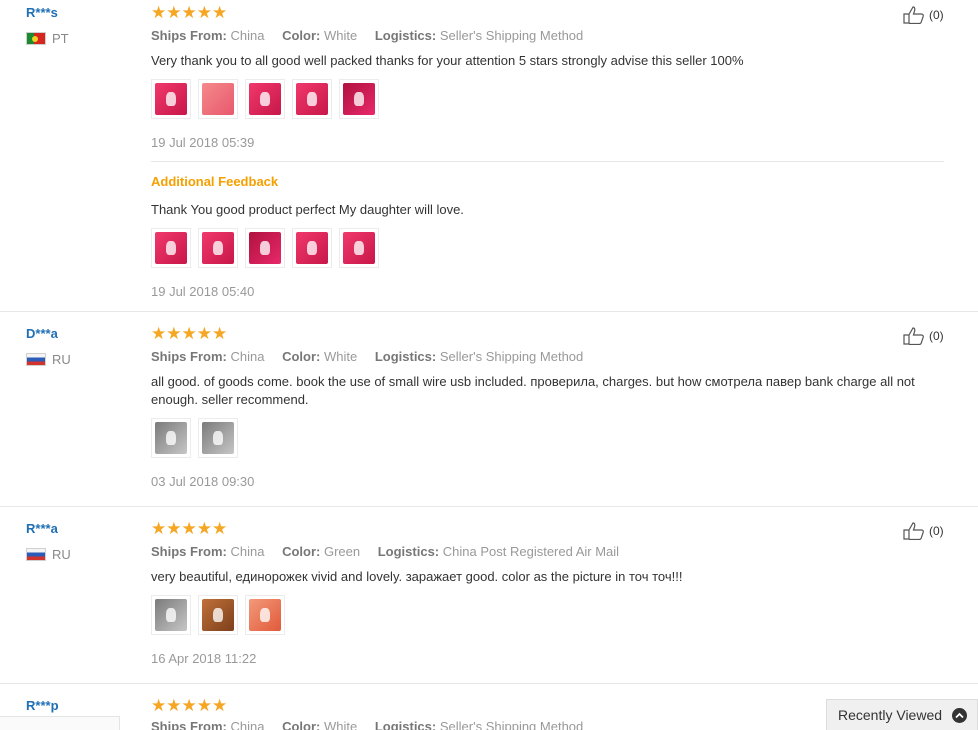 This screenshot has width=978, height=730. Describe the element at coordinates (342, 551) in the screenshot. I see `color-value: Green` at that location.